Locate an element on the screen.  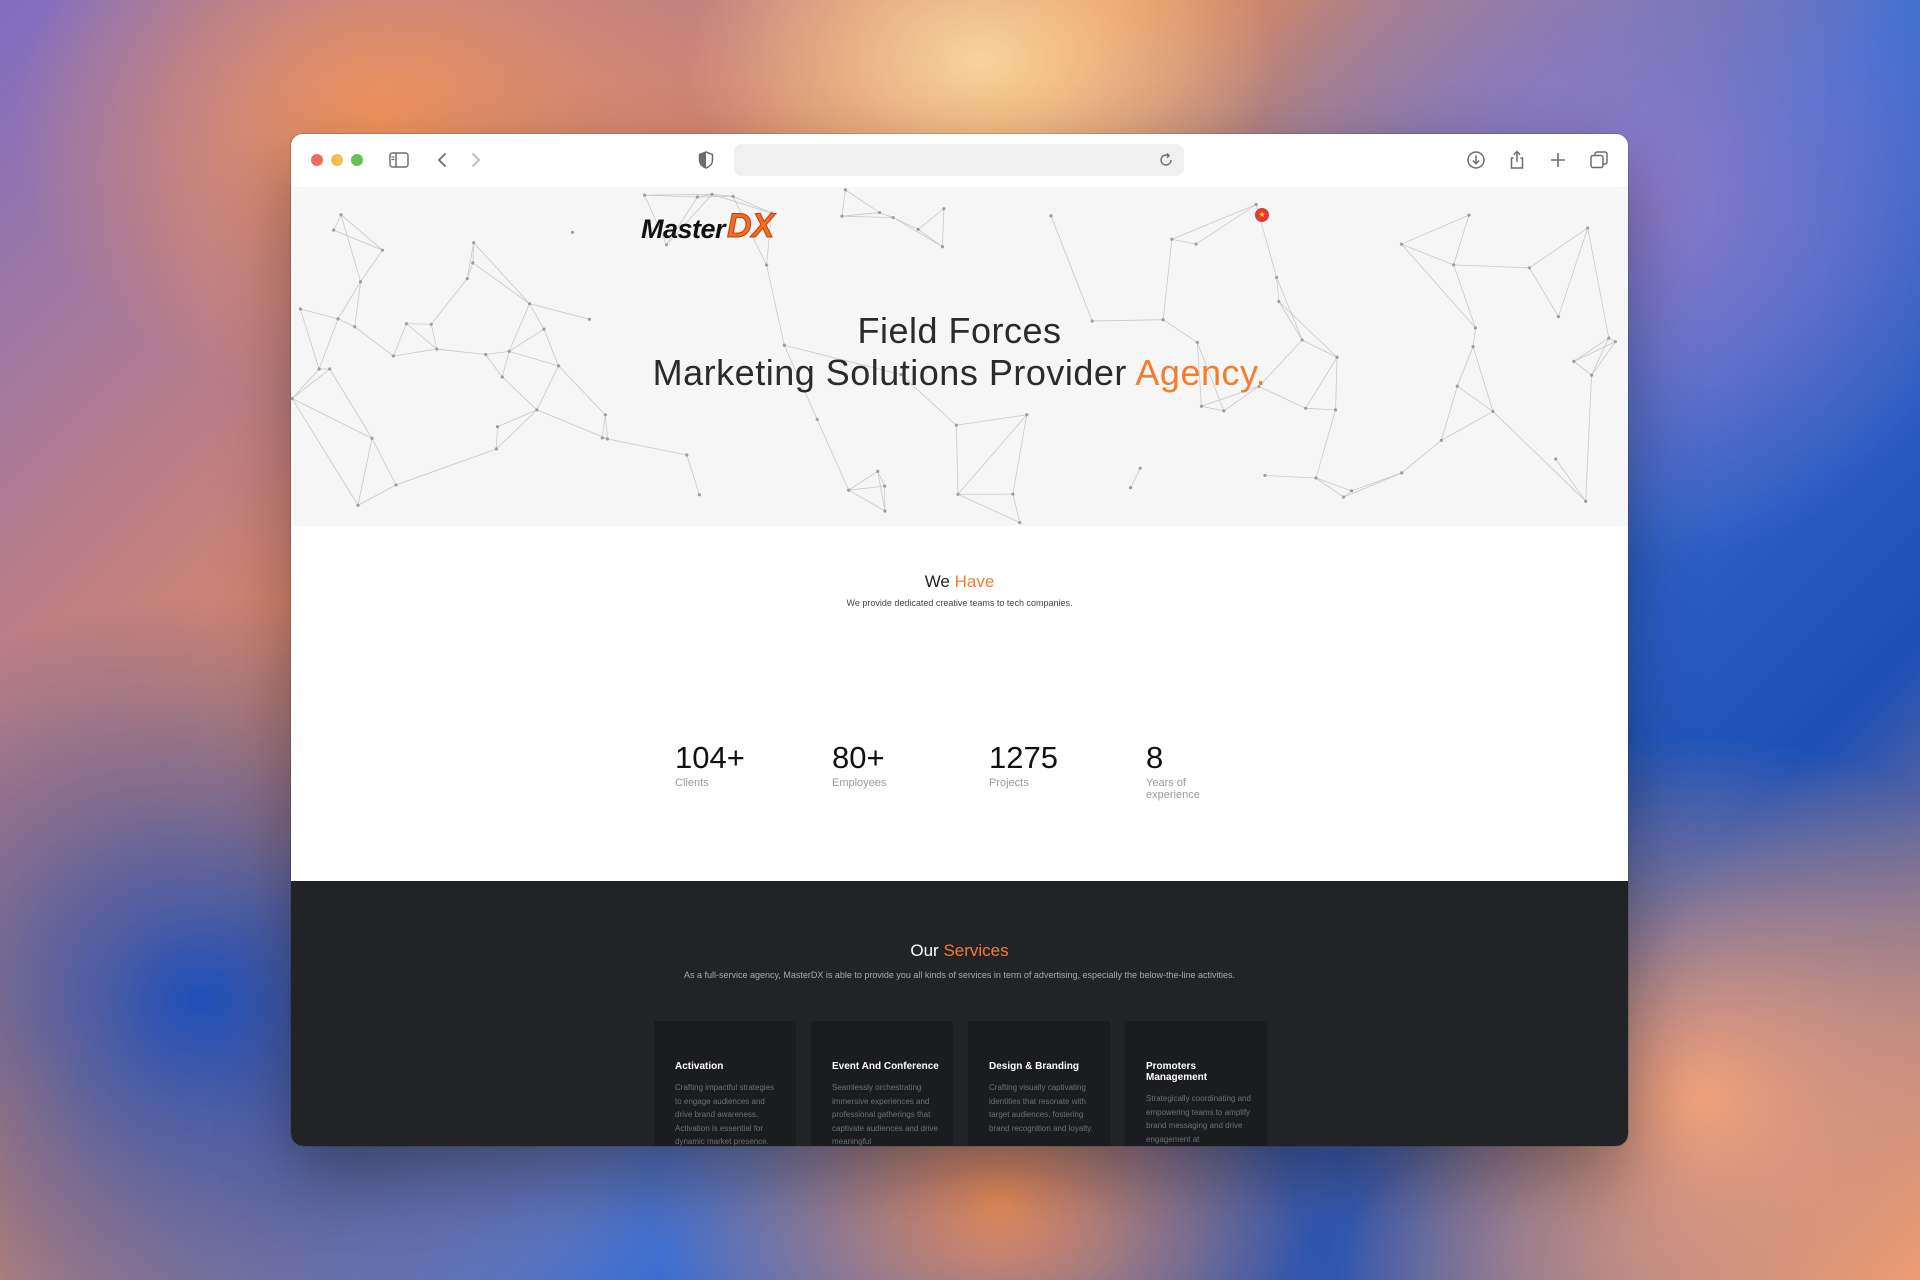
download-icon is located at coordinates (1476, 160).